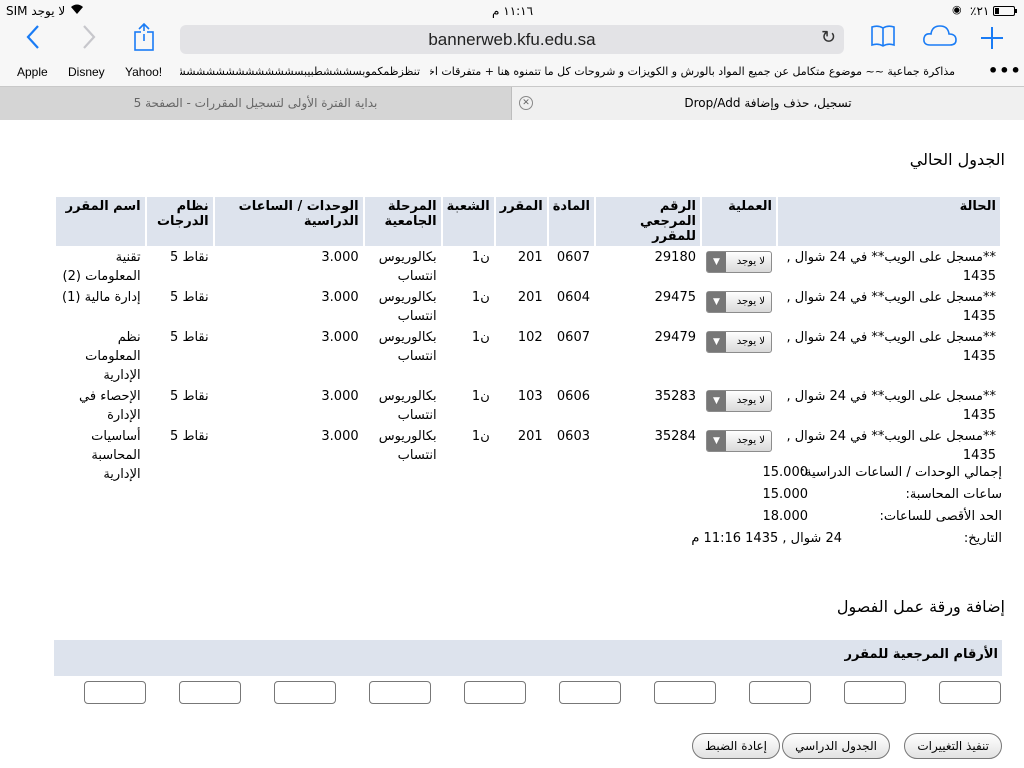 The width and height of the screenshot is (1024, 768). What do you see at coordinates (36, 11) in the screenshot?
I see `carrier-label: لا يوجد SIM` at bounding box center [36, 11].